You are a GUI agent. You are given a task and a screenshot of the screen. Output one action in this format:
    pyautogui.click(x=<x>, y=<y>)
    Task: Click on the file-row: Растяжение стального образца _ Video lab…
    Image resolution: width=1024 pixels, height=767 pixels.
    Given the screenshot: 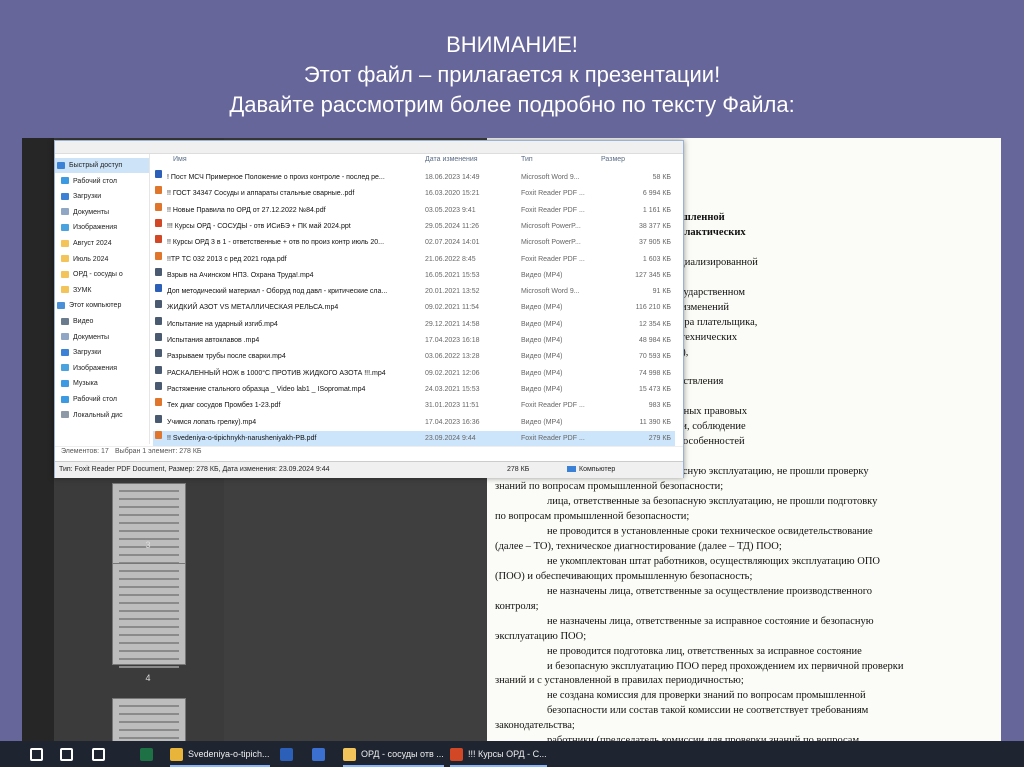 What is the action you would take?
    pyautogui.click(x=414, y=389)
    